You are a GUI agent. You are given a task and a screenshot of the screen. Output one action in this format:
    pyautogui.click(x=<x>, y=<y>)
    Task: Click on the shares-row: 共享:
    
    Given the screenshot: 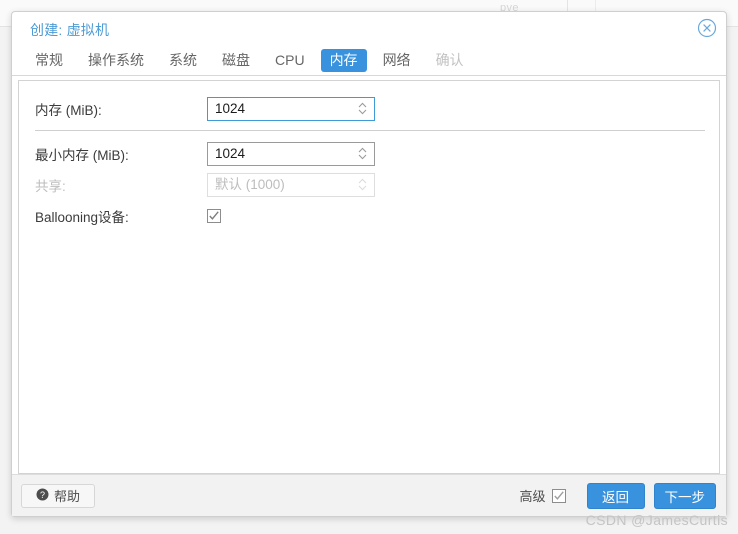 What is the action you would take?
    pyautogui.click(x=369, y=184)
    